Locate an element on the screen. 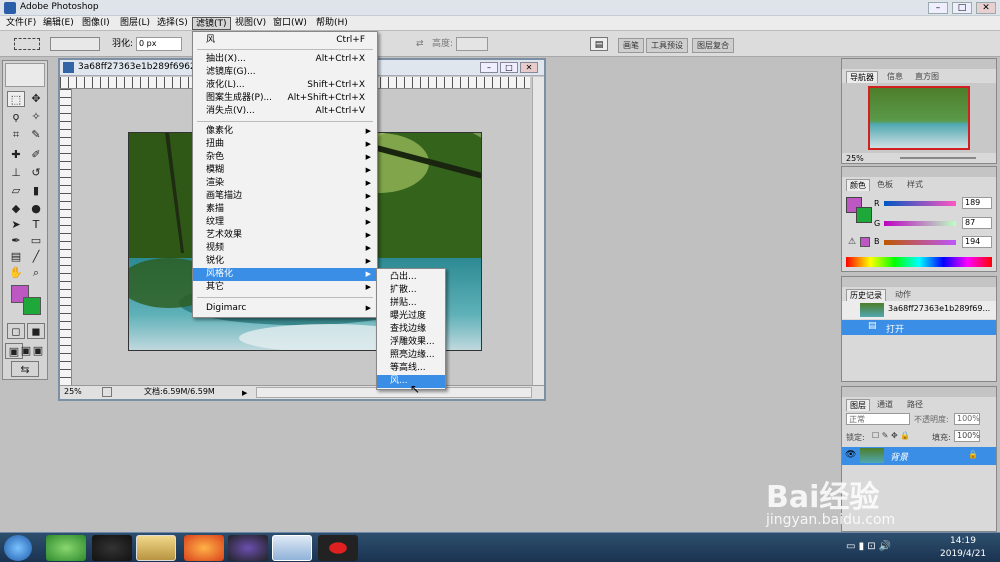  clock-time: 14:19 is located at coordinates (963, 541).